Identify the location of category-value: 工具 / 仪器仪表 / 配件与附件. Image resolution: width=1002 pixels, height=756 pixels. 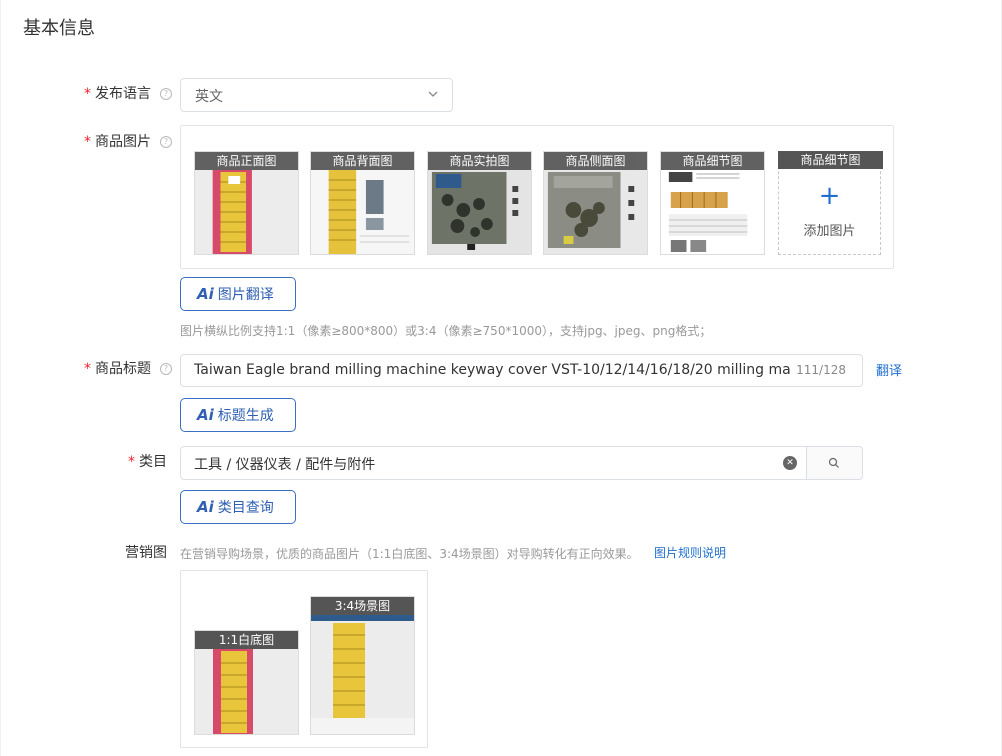
(285, 465).